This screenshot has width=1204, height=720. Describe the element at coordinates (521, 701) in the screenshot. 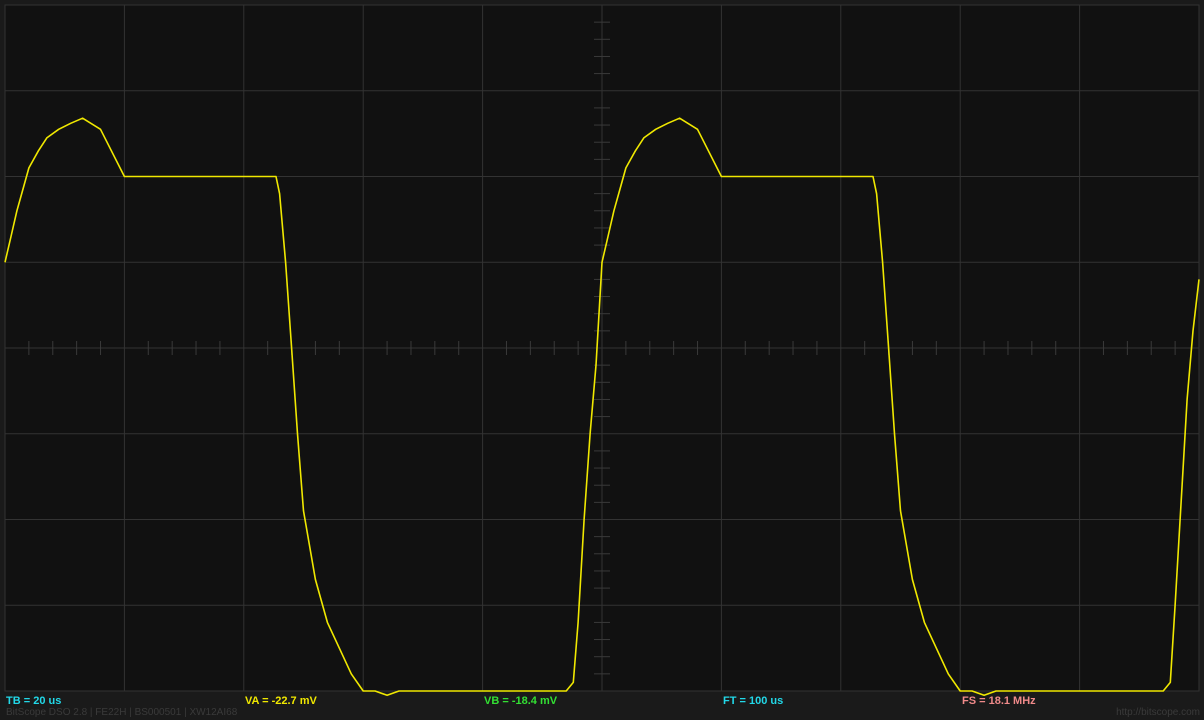

I see `channel-b-voltage-readout: VB = -18.4 mV` at that location.